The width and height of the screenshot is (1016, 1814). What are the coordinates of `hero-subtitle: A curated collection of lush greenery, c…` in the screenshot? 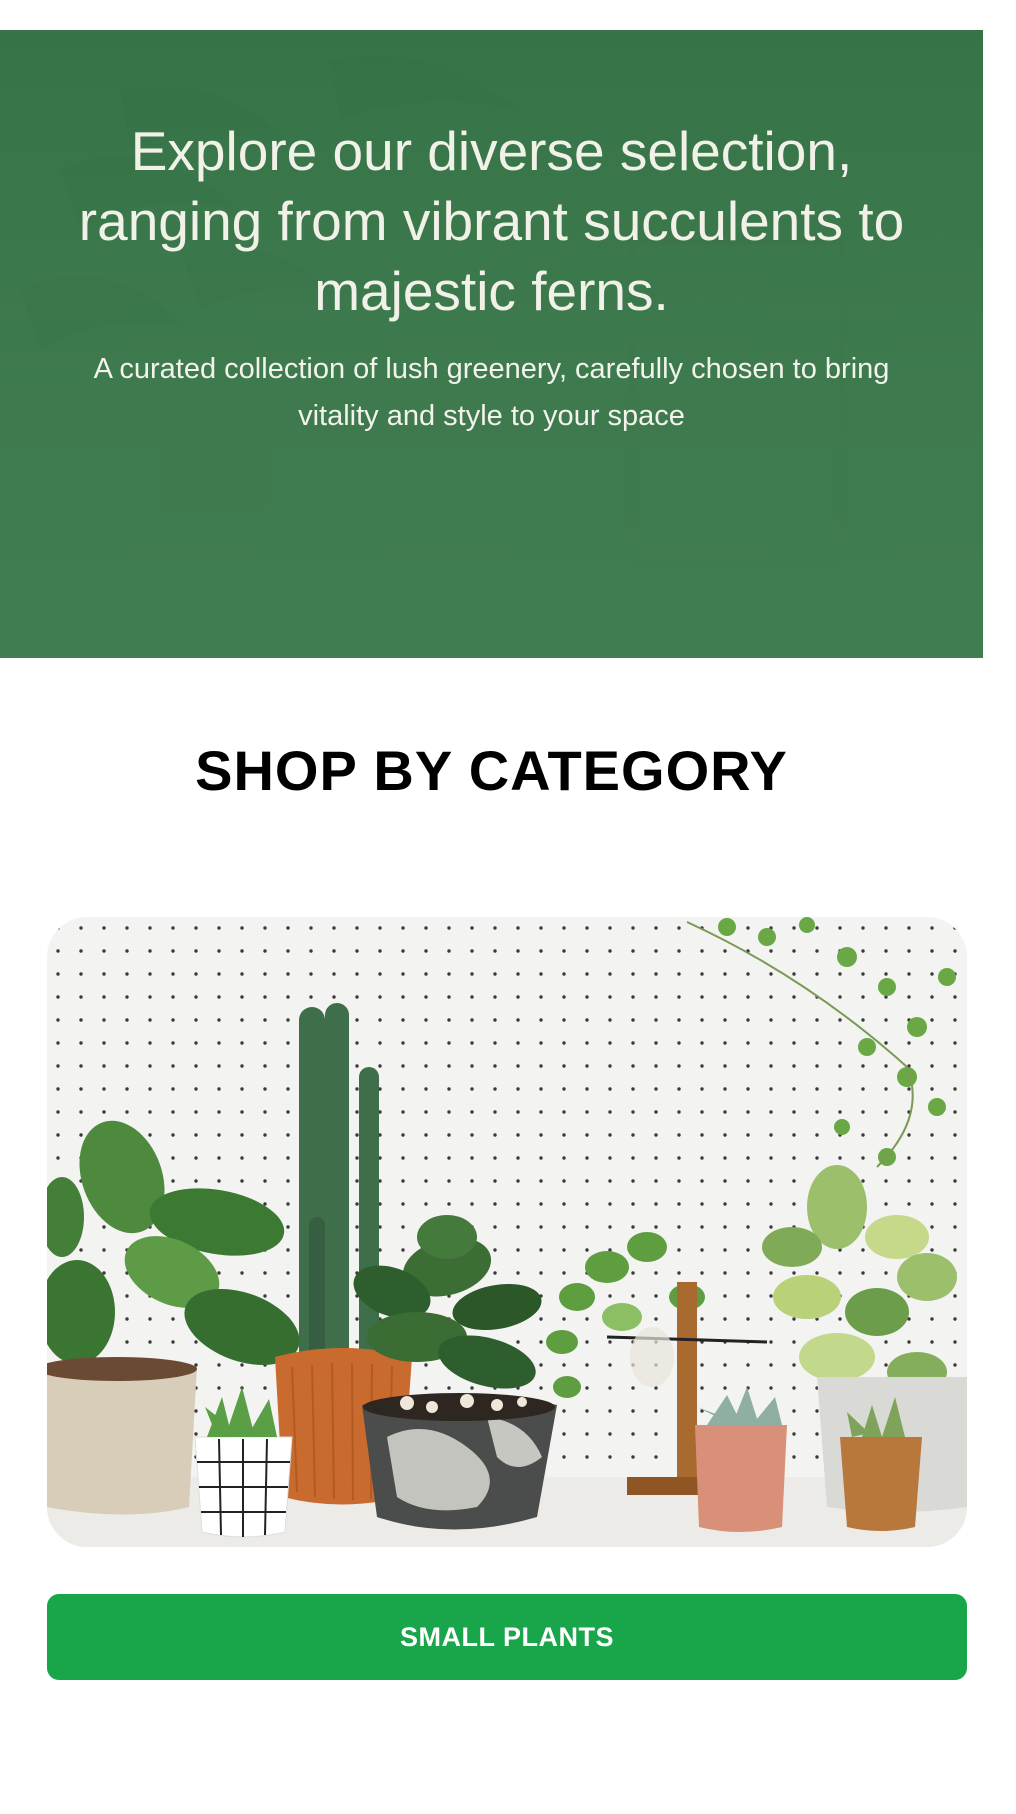 It's located at (491, 392).